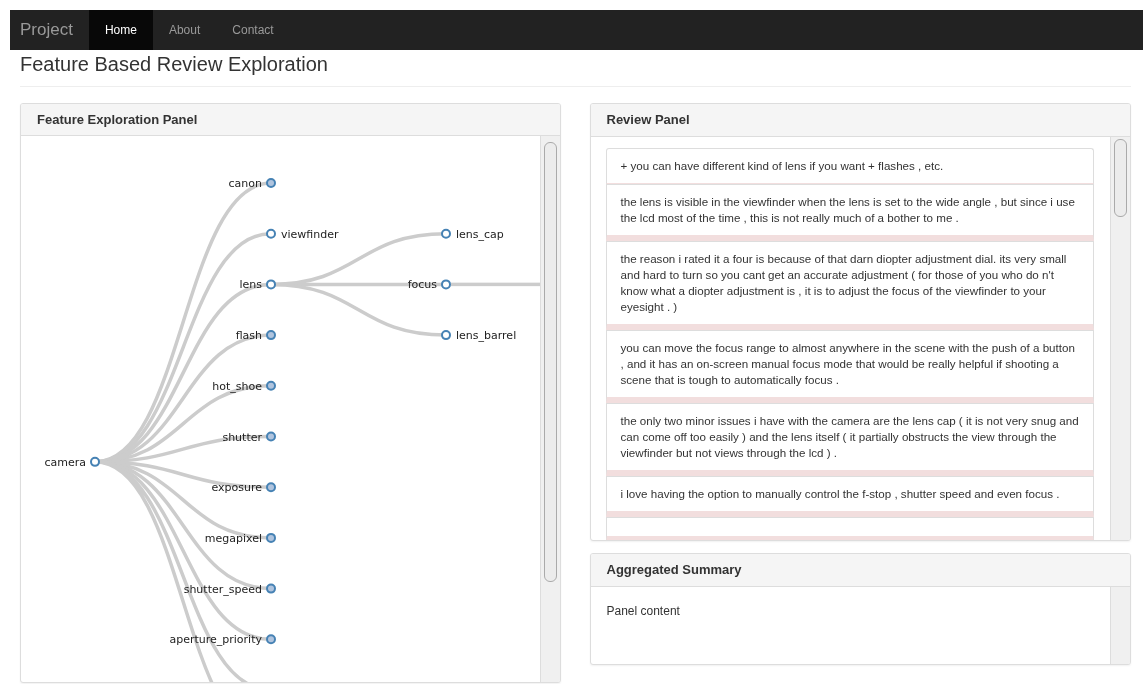  What do you see at coordinates (290, 120) in the screenshot?
I see `panel-title: Feature Exploration Panel` at bounding box center [290, 120].